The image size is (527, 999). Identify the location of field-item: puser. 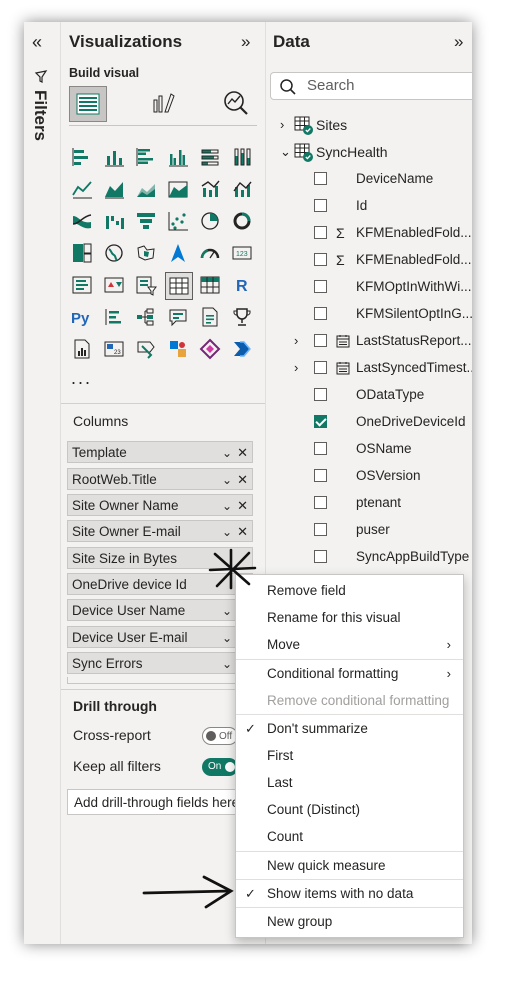
(376, 530).